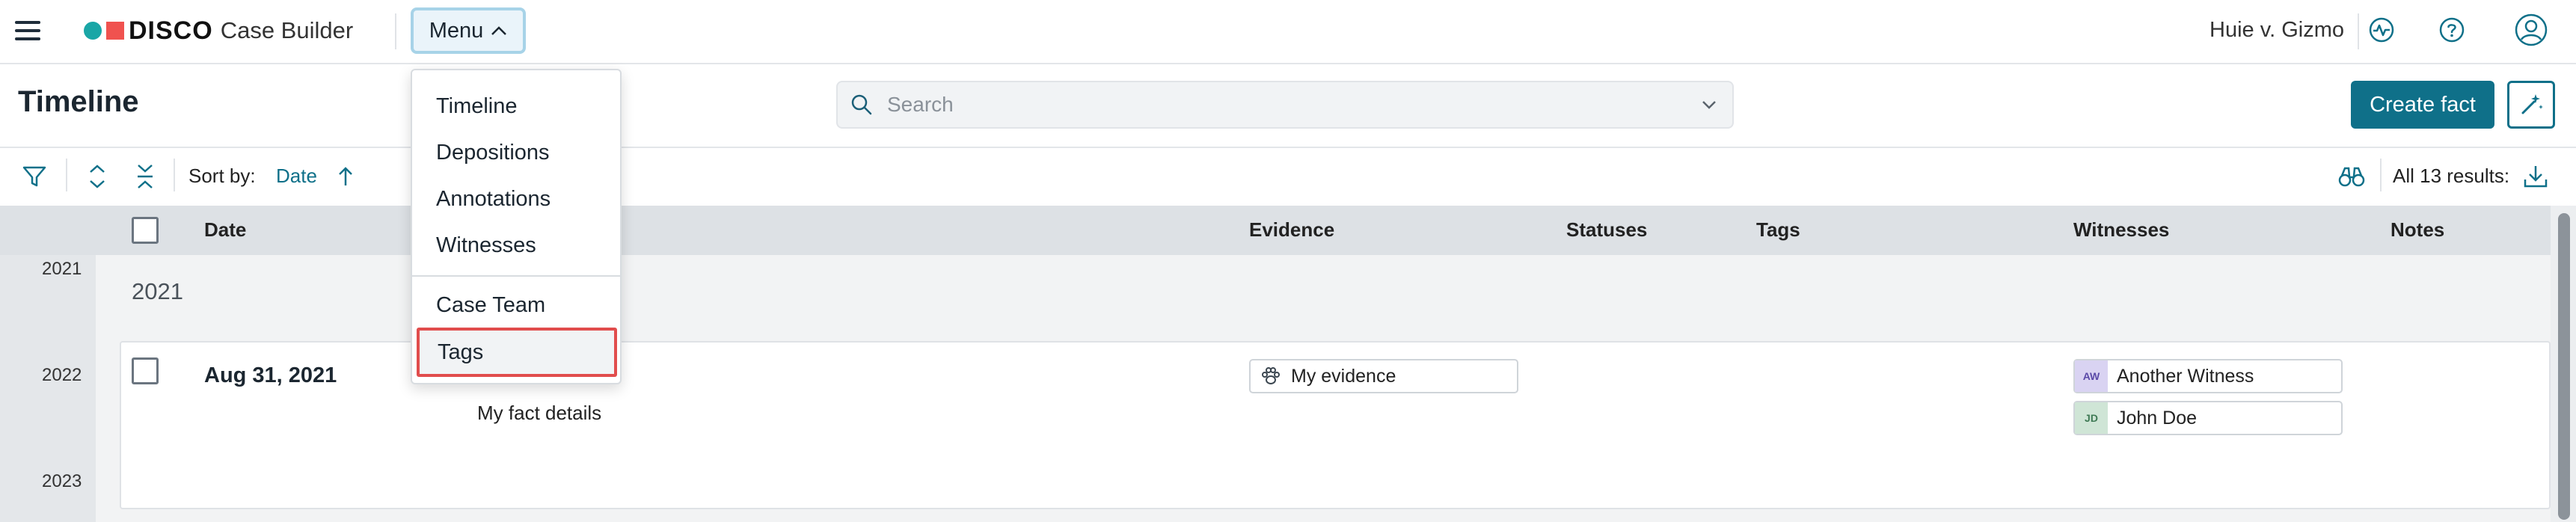 Image resolution: width=2576 pixels, height=522 pixels. What do you see at coordinates (1778, 230) in the screenshot?
I see `column-header-tags: Tags` at bounding box center [1778, 230].